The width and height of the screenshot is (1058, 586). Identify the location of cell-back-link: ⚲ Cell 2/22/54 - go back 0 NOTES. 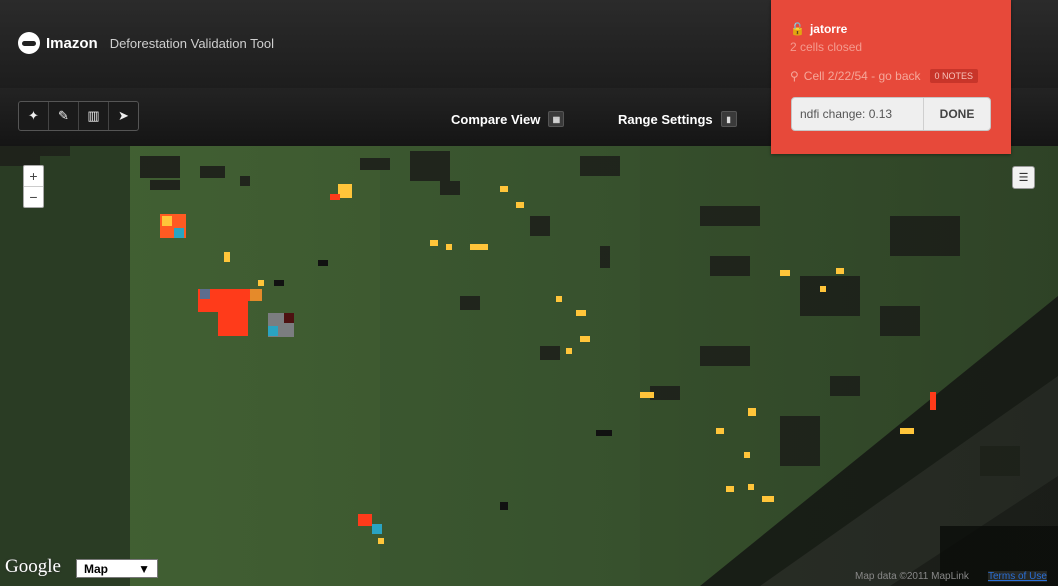
(884, 76).